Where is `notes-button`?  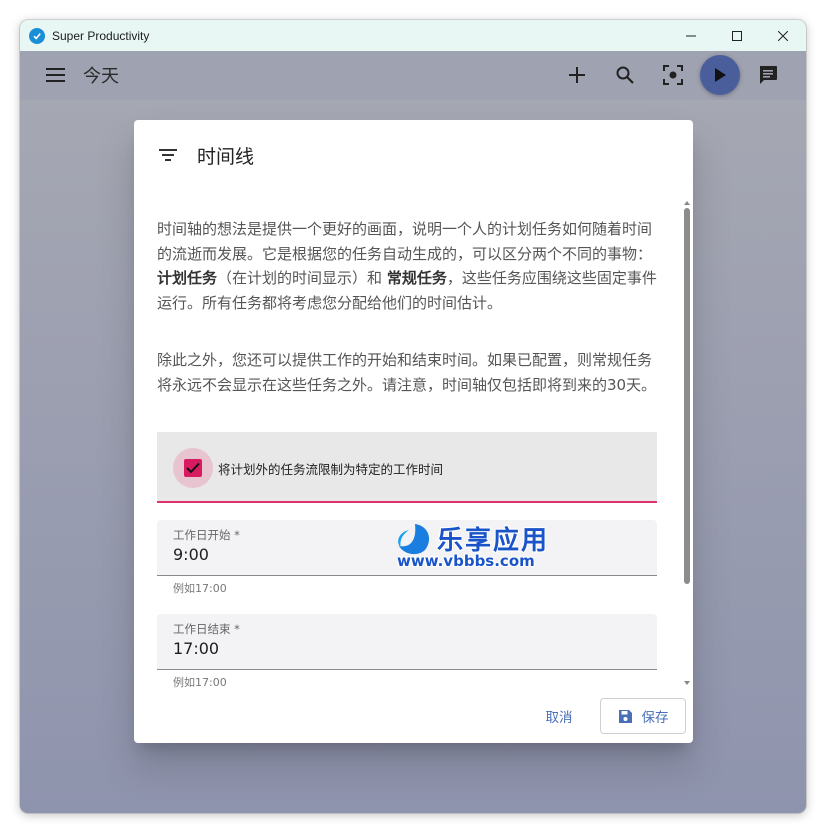 notes-button is located at coordinates (768, 75).